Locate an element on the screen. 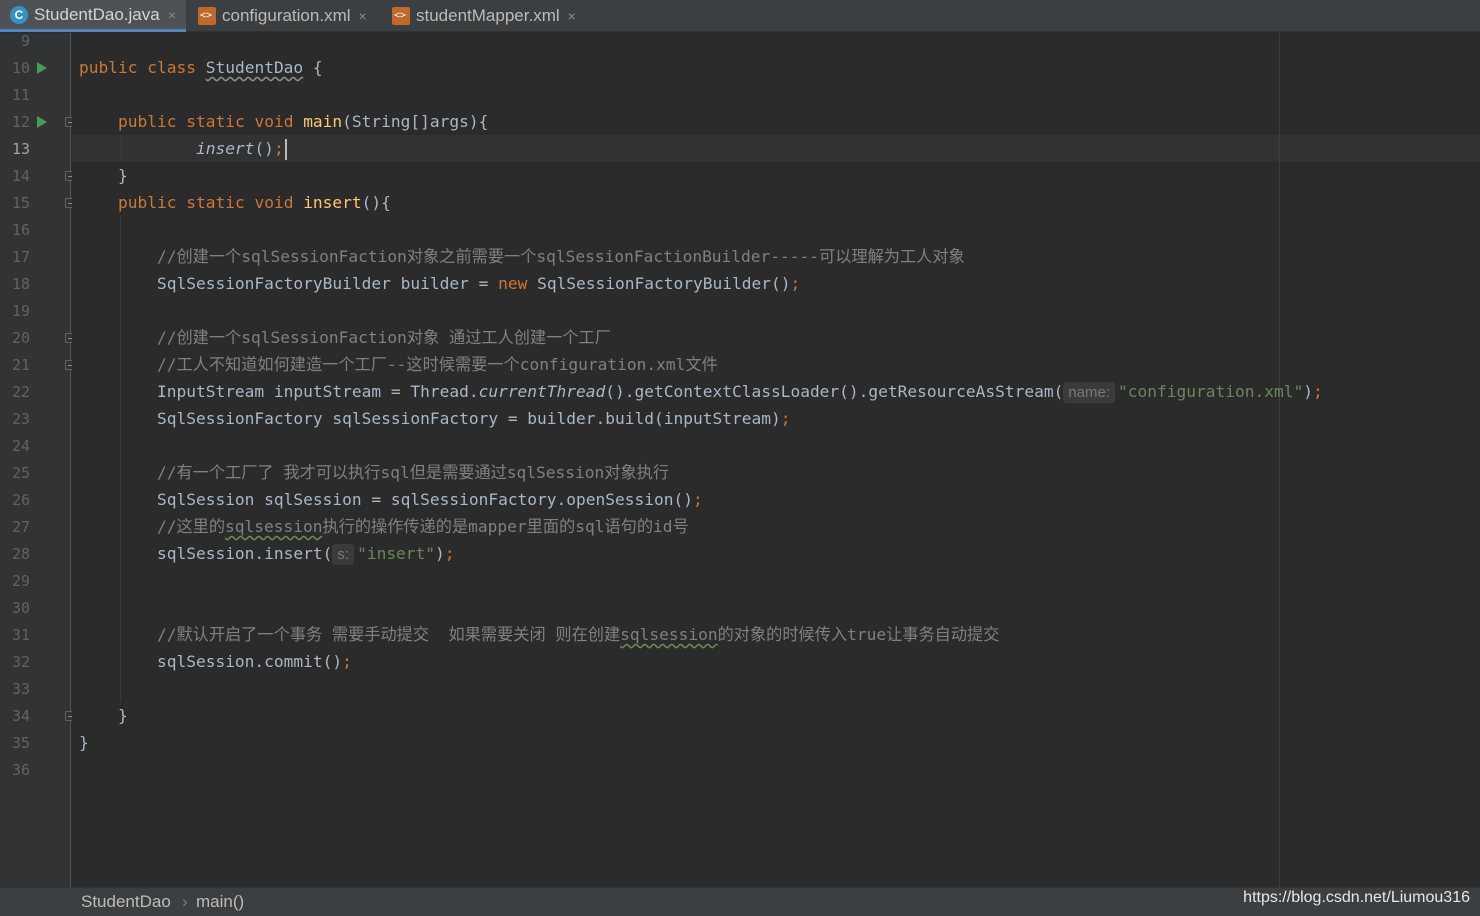 Image resolution: width=1480 pixels, height=916 pixels. line-number: 24 is located at coordinates (20, 446).